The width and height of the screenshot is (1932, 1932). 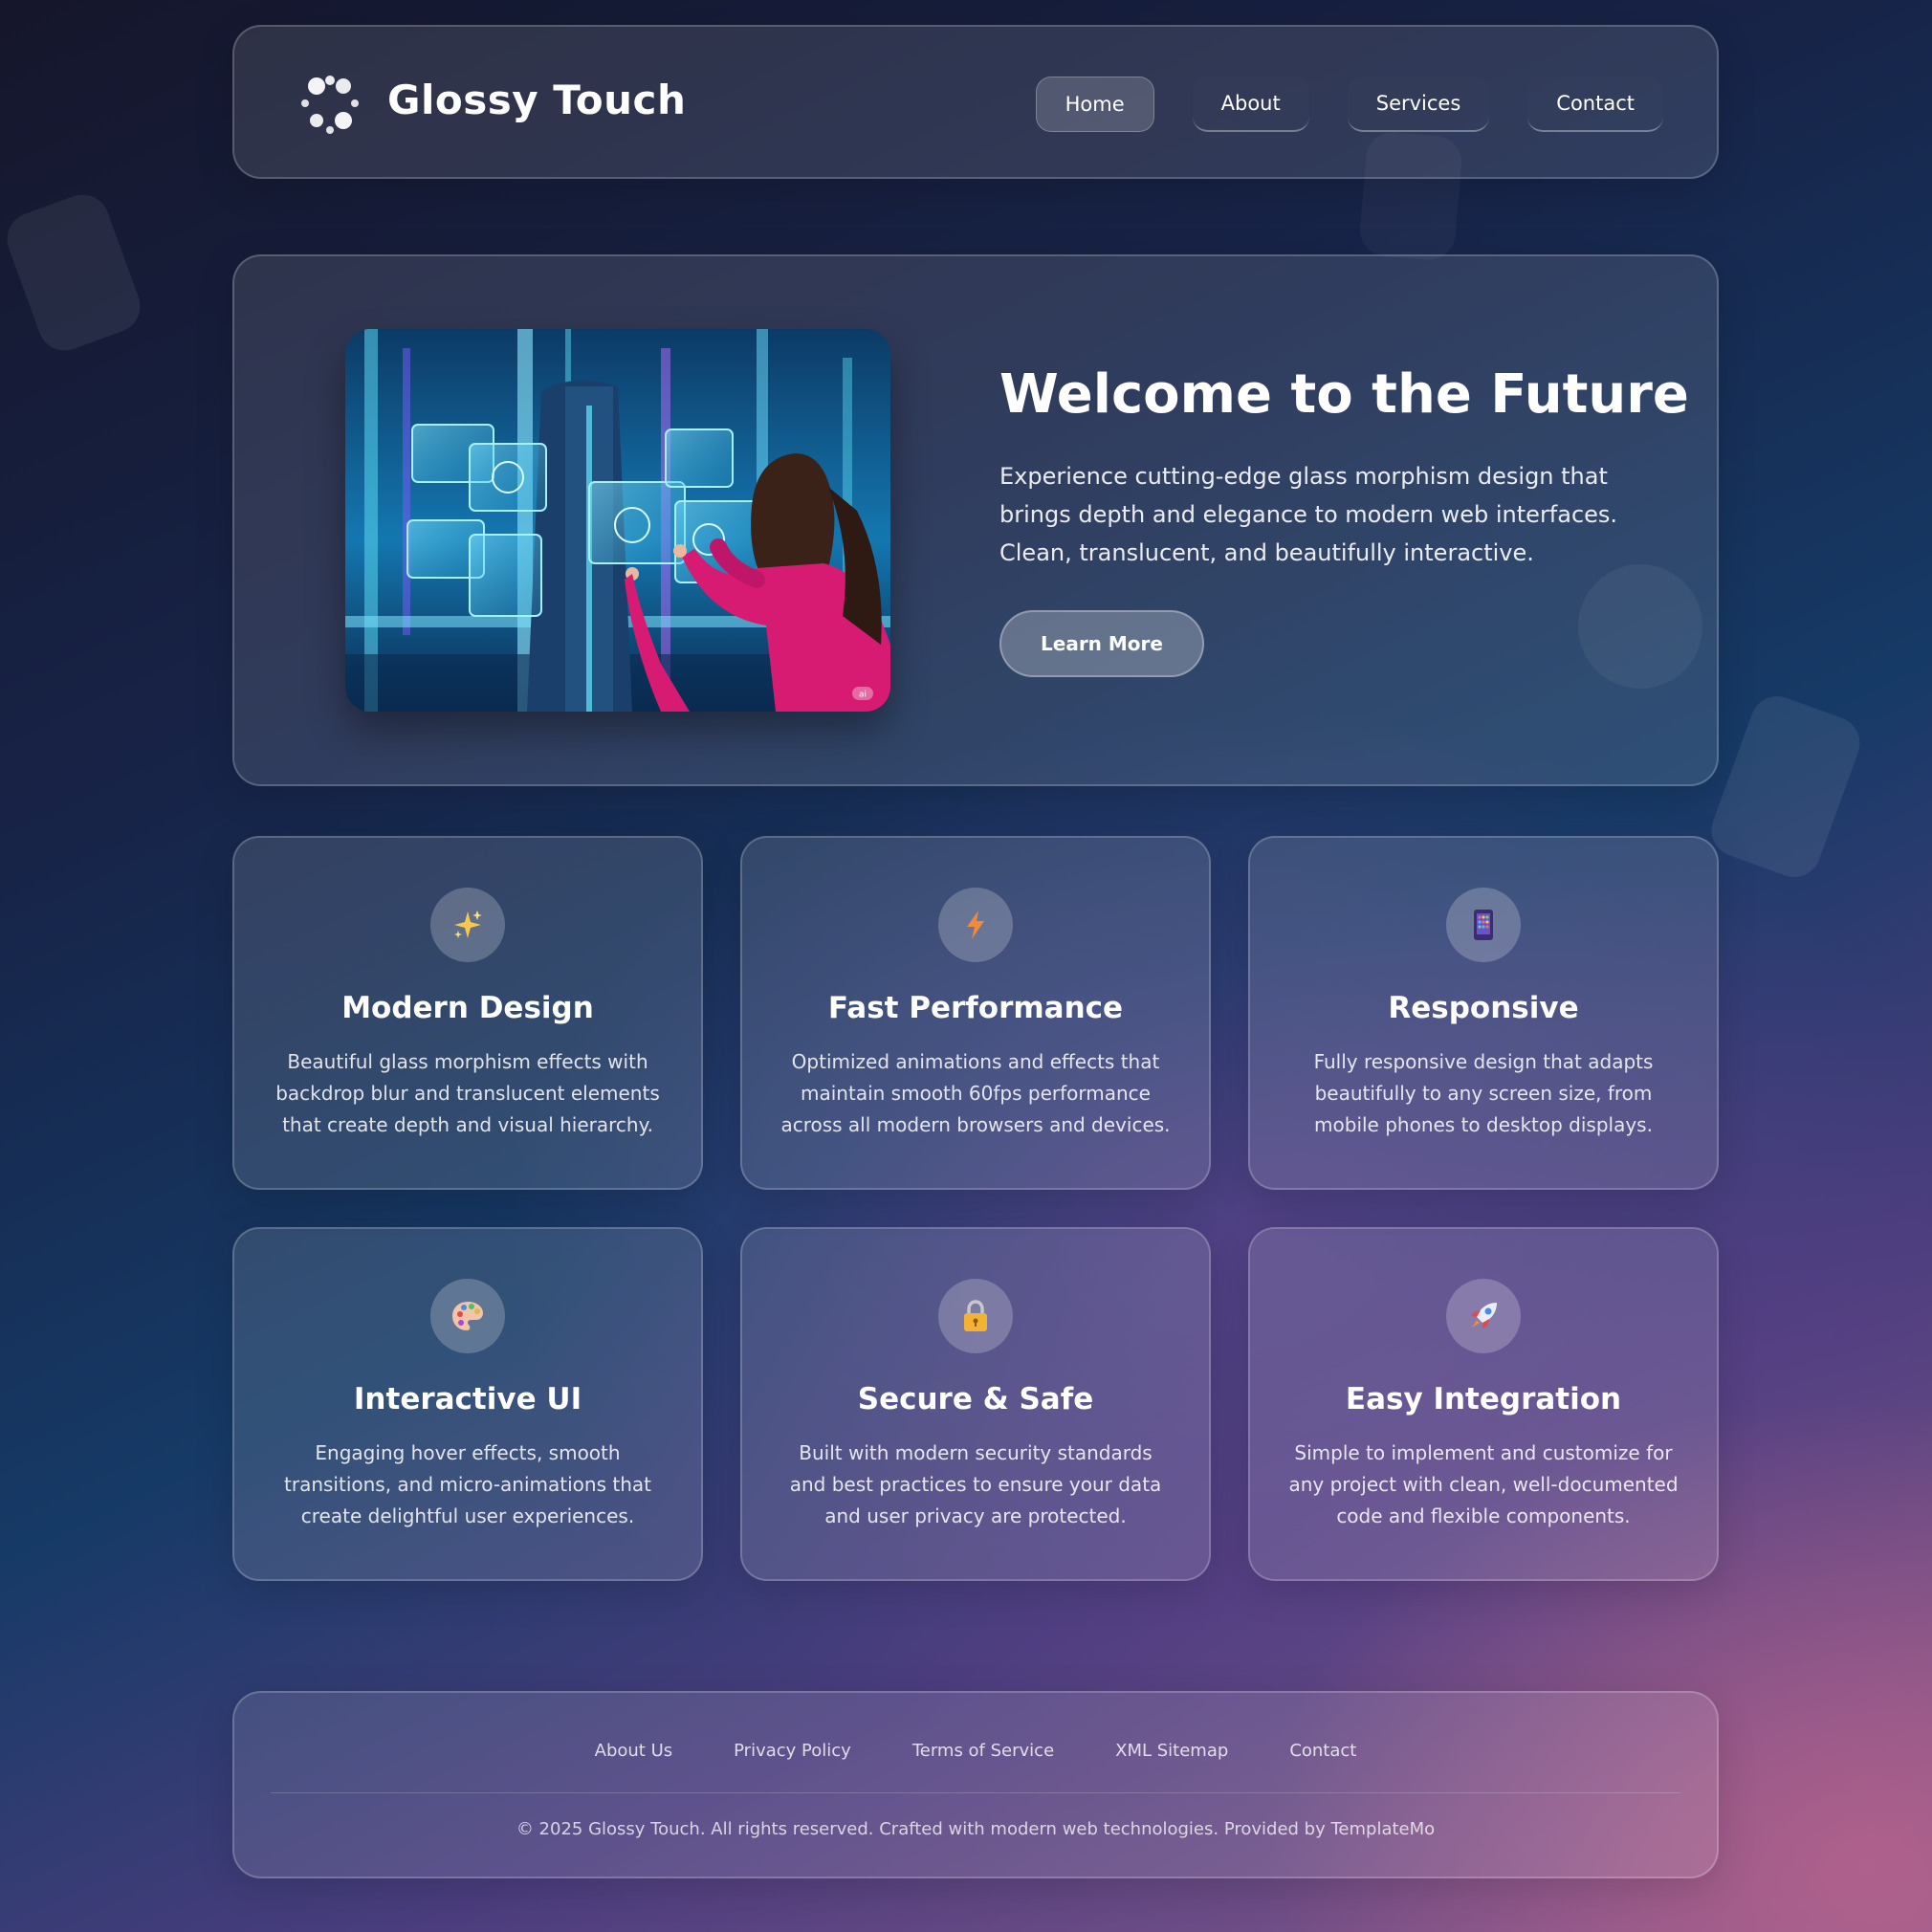 I want to click on site-header: Glossy Touch Home About Services Contact, so click(x=975, y=102).